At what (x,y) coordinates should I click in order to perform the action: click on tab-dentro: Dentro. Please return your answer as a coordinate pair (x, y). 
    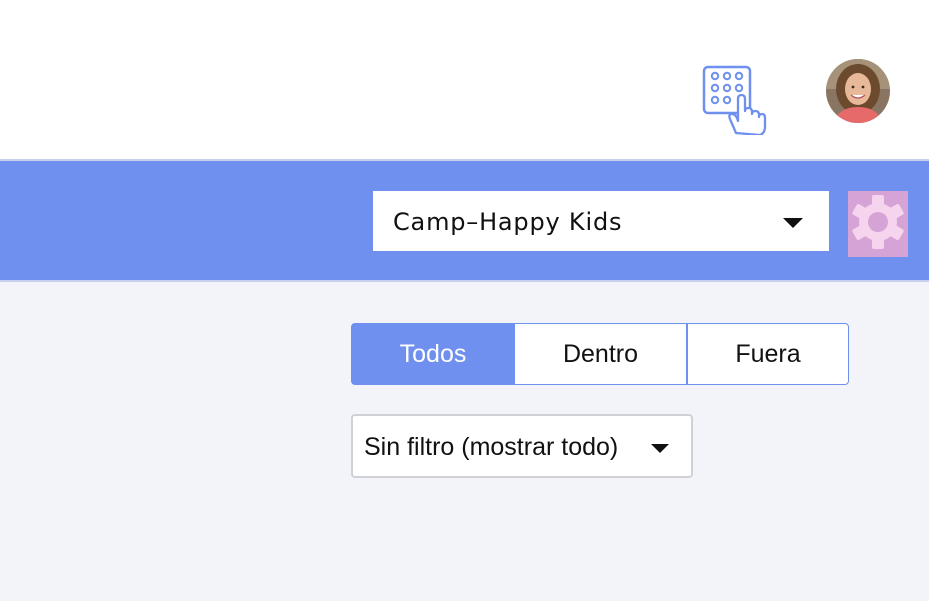
    Looking at the image, I should click on (601, 354).